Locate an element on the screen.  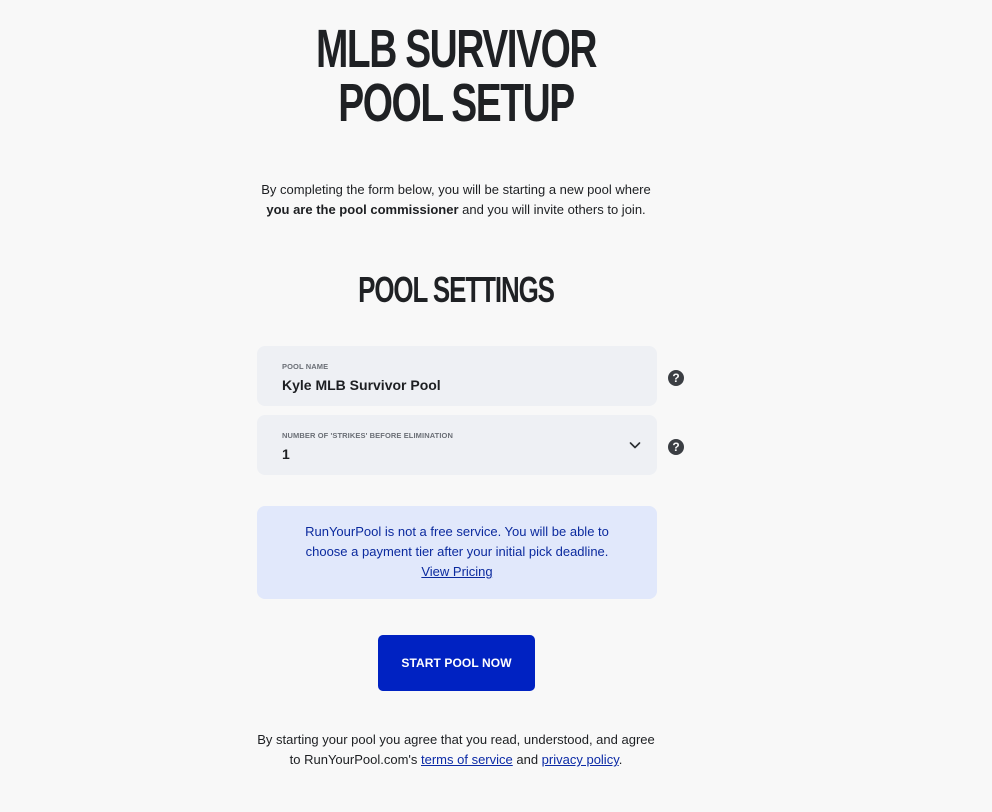
pool-settings-heading: POOL SETTINGS is located at coordinates (456, 289).